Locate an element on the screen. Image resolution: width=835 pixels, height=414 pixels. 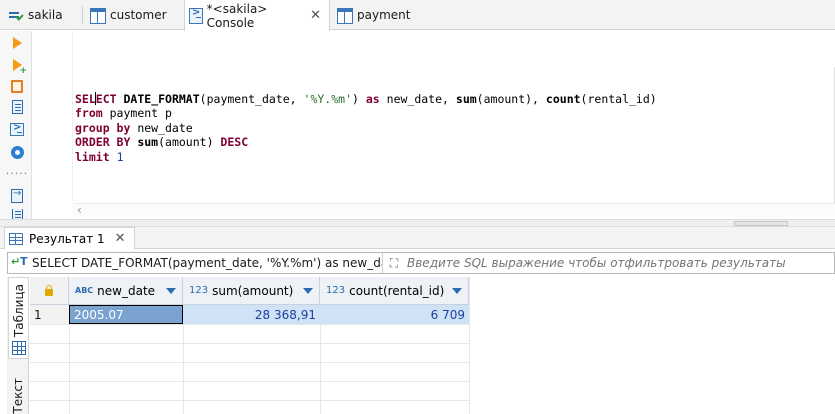
tab-customer: customer is located at coordinates (130, 15).